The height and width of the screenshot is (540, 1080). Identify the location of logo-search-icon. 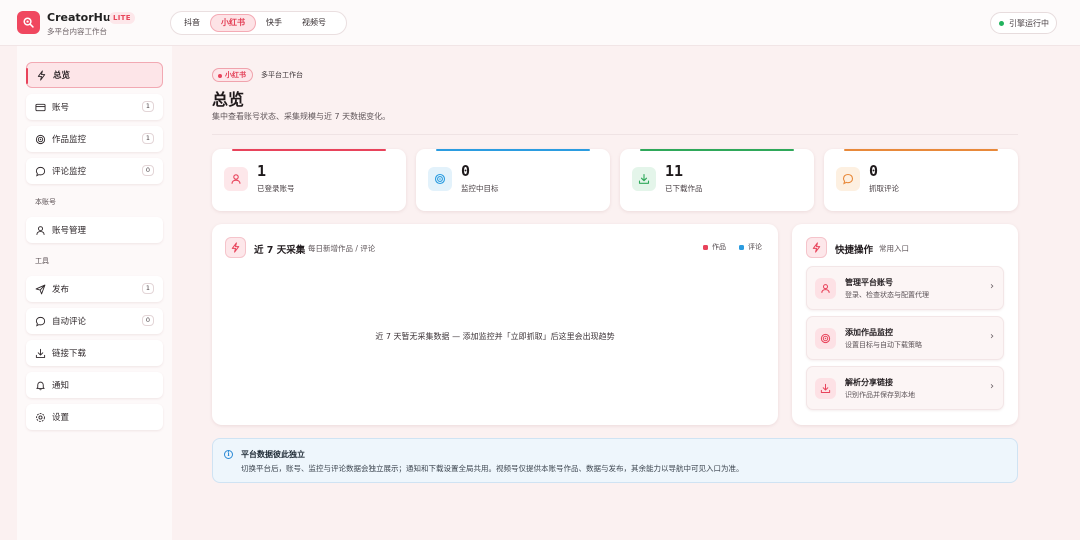
(28, 22).